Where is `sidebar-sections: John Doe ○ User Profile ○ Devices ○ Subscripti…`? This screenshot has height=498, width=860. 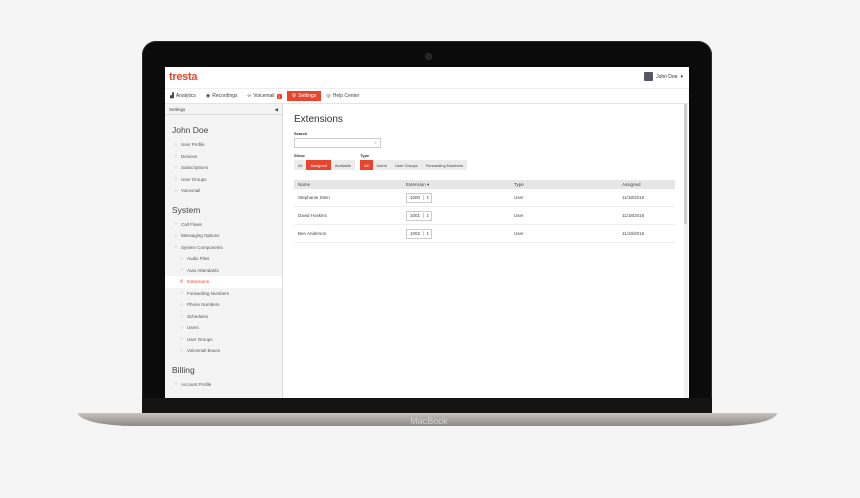
sidebar-sections: John Doe ○ User Profile ○ Devices ○ Subscripti… is located at coordinates (223, 257).